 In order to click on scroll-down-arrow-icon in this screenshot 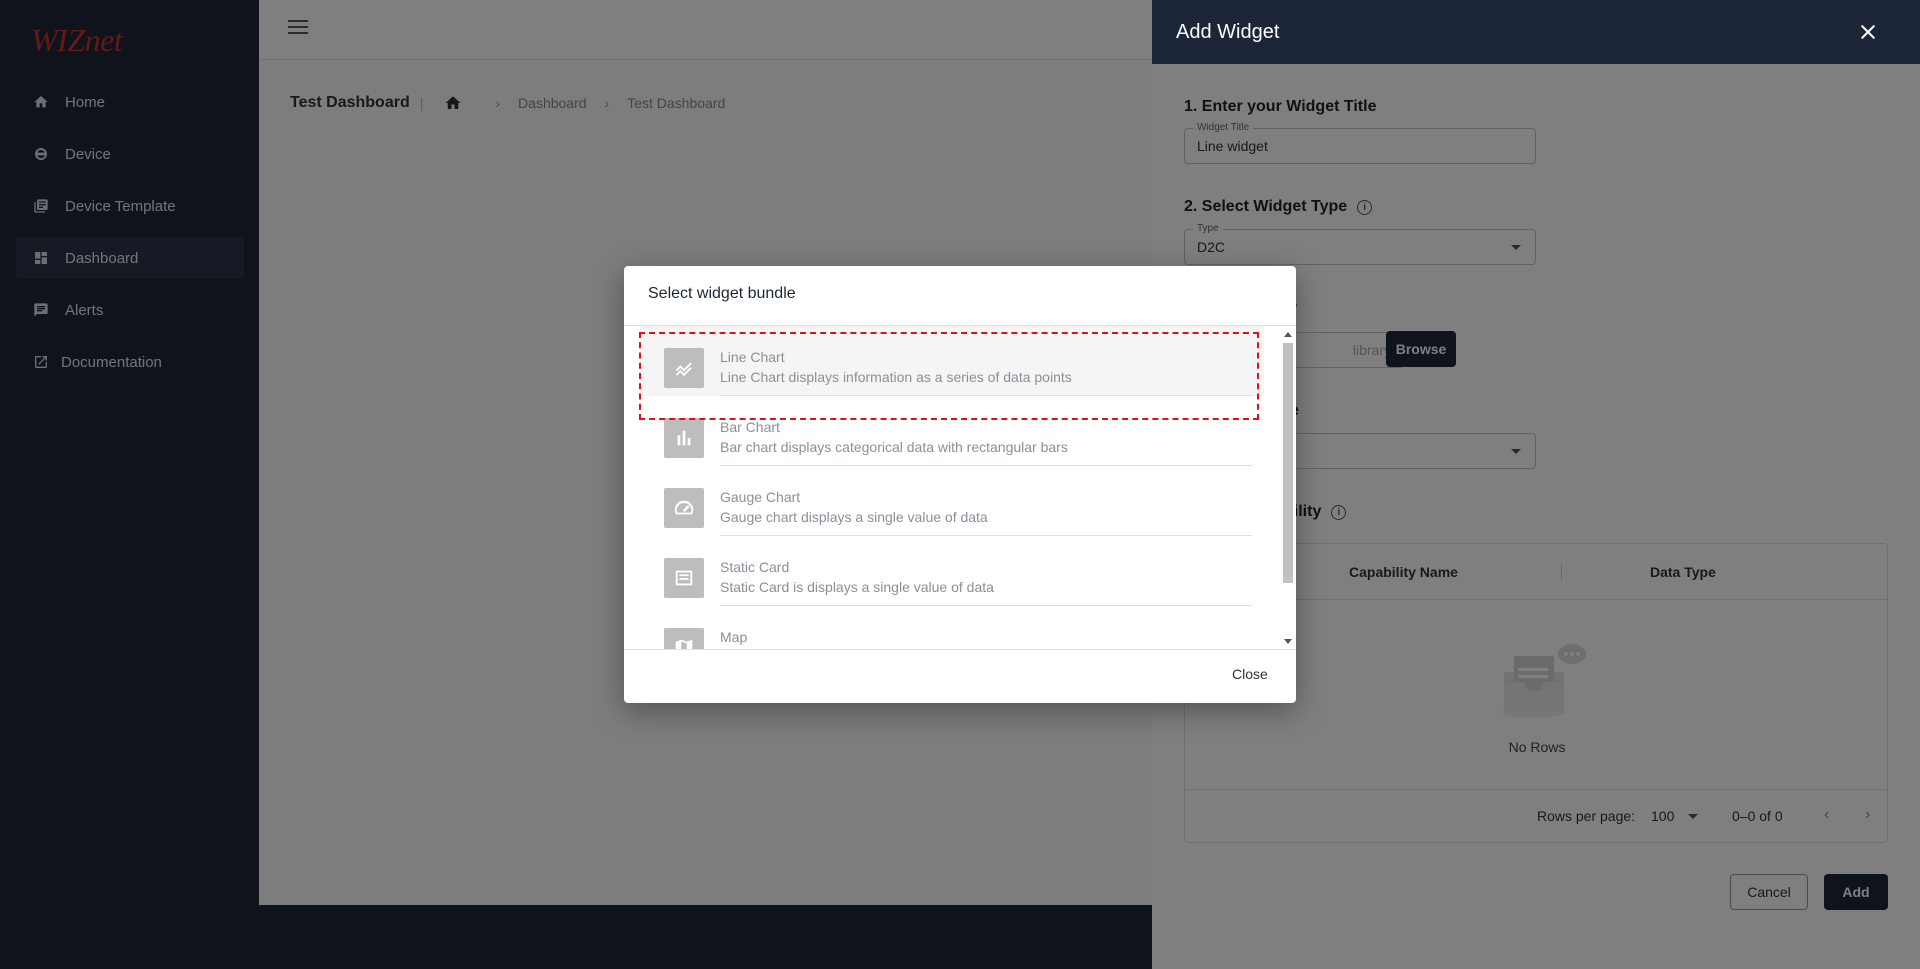, I will do `click(1288, 641)`.